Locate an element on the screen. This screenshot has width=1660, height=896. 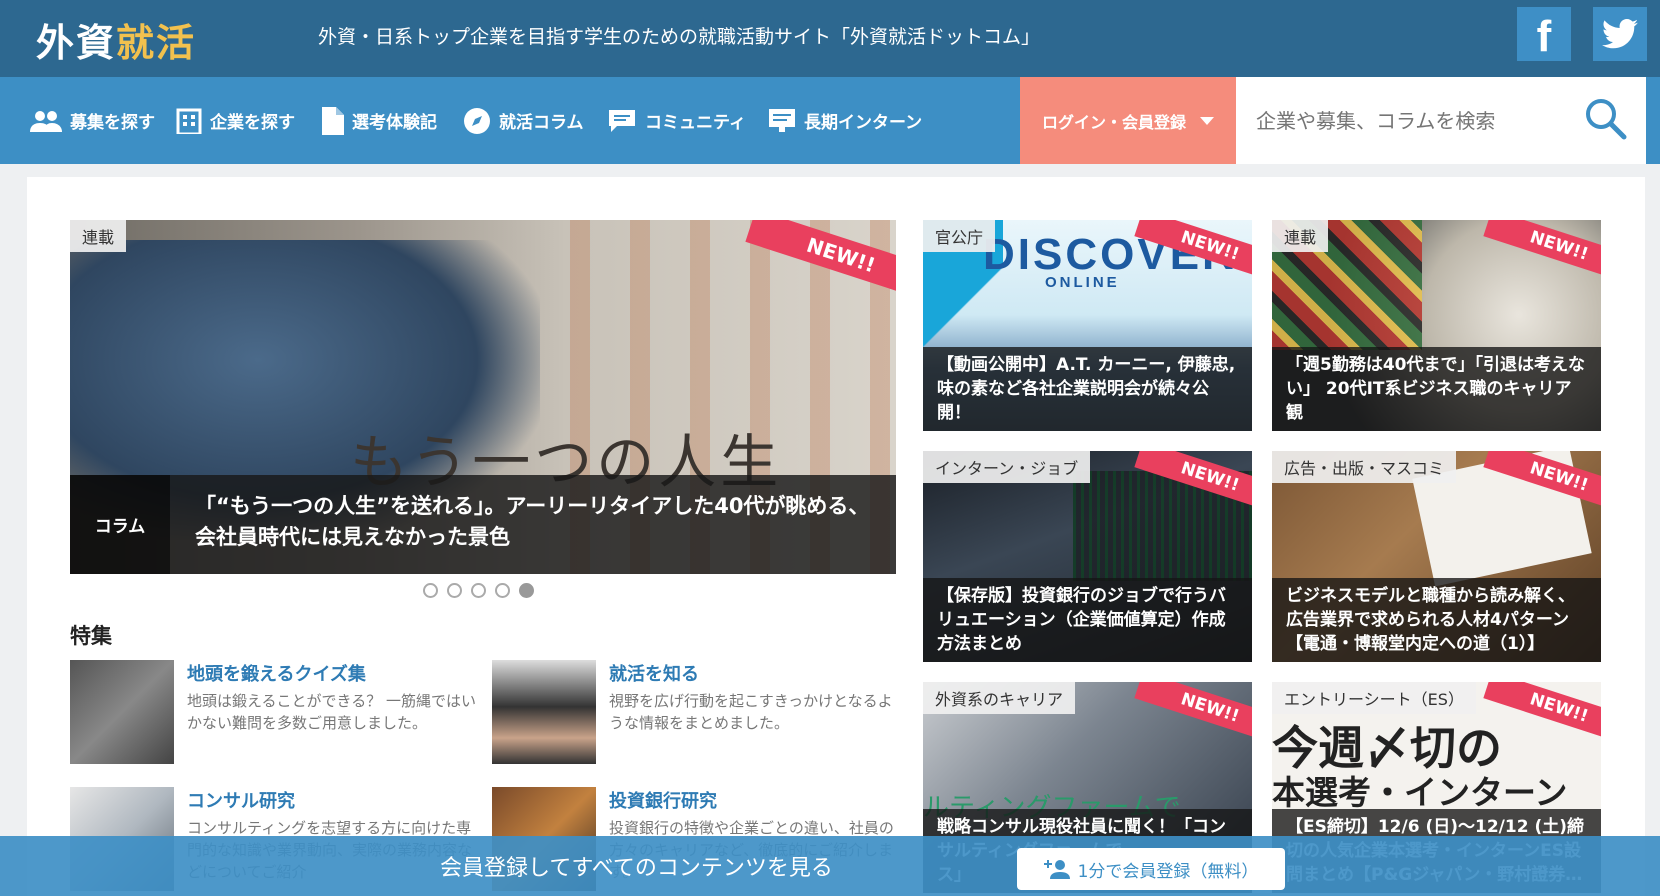
signup-banner: 会員登録してすべてのコンテンツを見る is located at coordinates (830, 866).